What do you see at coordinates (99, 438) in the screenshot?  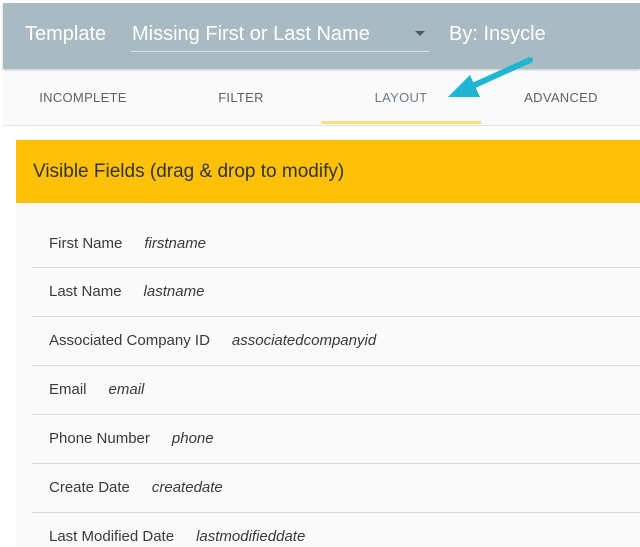 I see `field-label: Phone Number` at bounding box center [99, 438].